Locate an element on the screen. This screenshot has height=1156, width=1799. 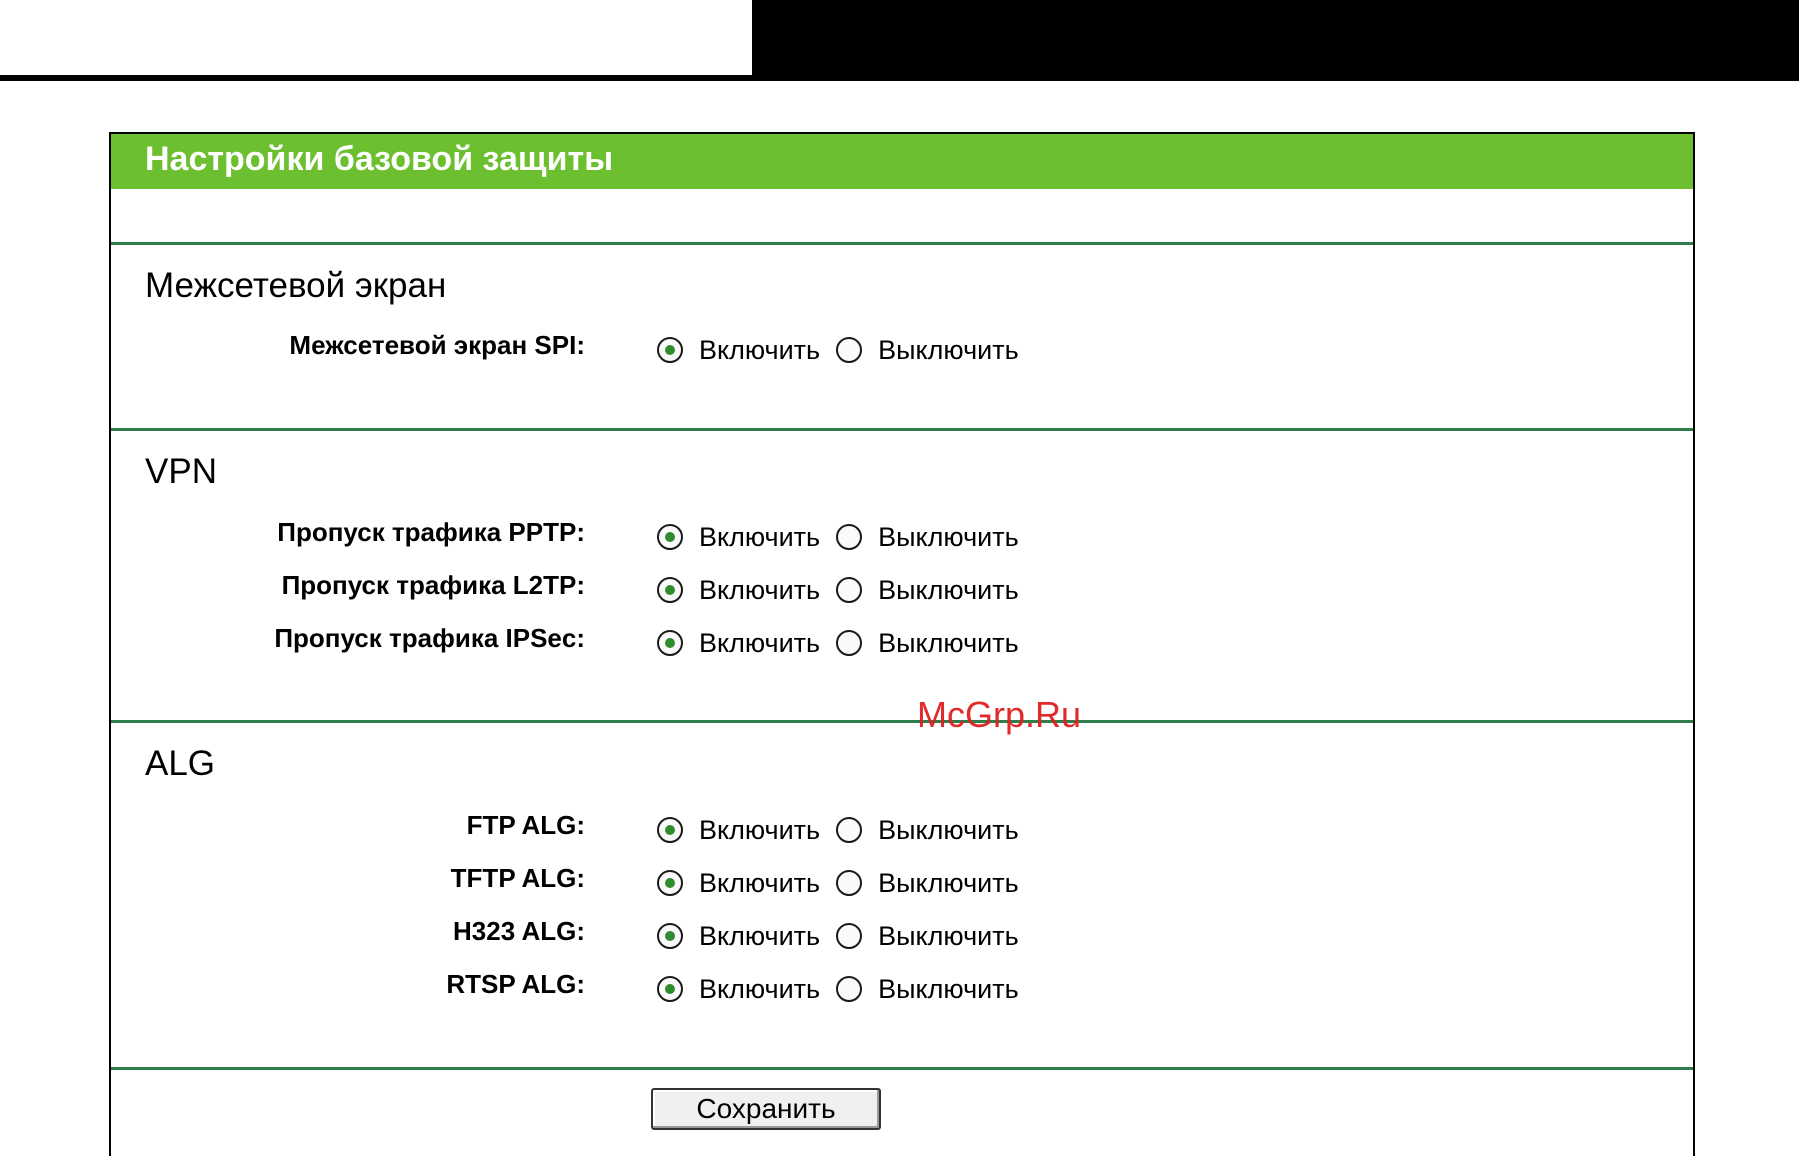
setting-row-ftp-alg: FTP ALG: Включить Выключить is located at coordinates (902, 830).